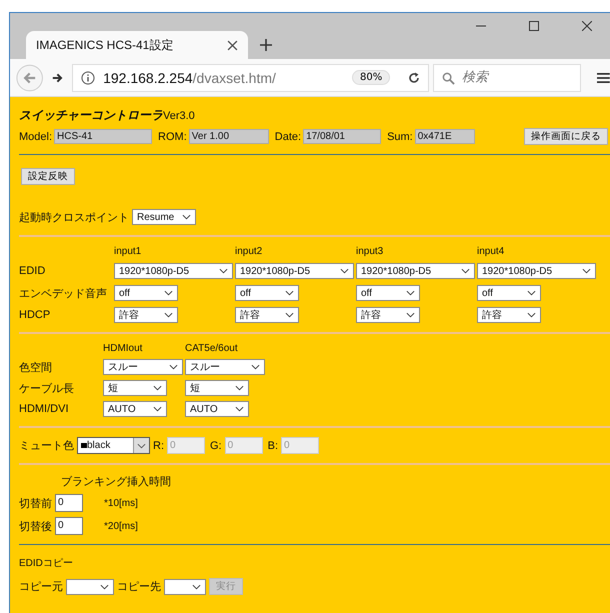 This screenshot has width=610, height=613. What do you see at coordinates (249, 251) in the screenshot?
I see `column-header: input2` at bounding box center [249, 251].